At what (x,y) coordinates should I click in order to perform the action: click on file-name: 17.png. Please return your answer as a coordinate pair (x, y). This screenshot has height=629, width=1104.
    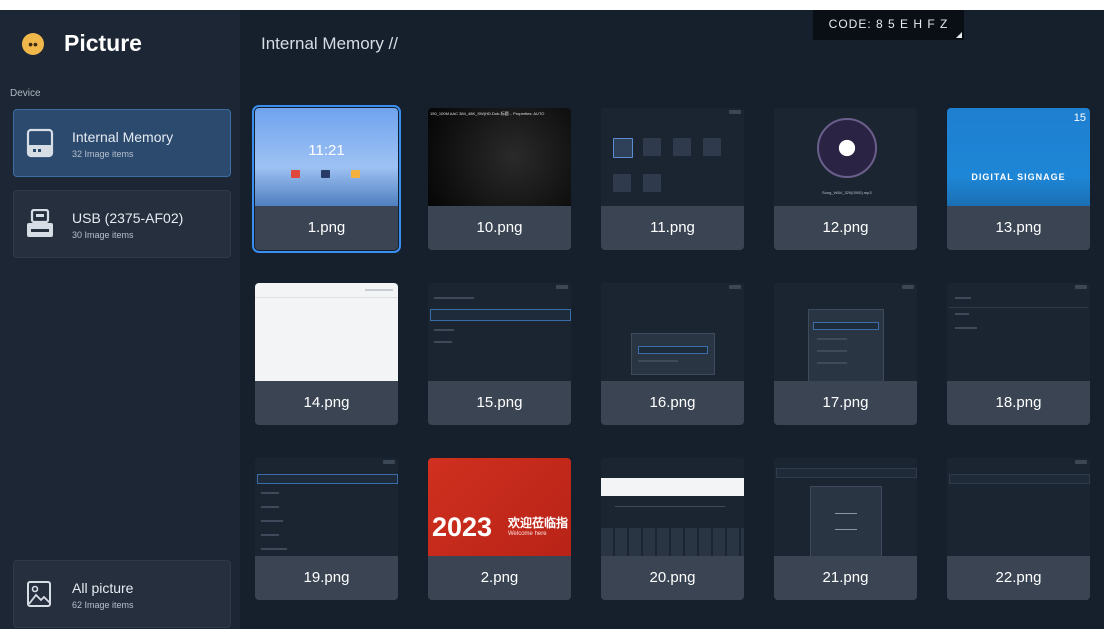
    Looking at the image, I should click on (845, 403).